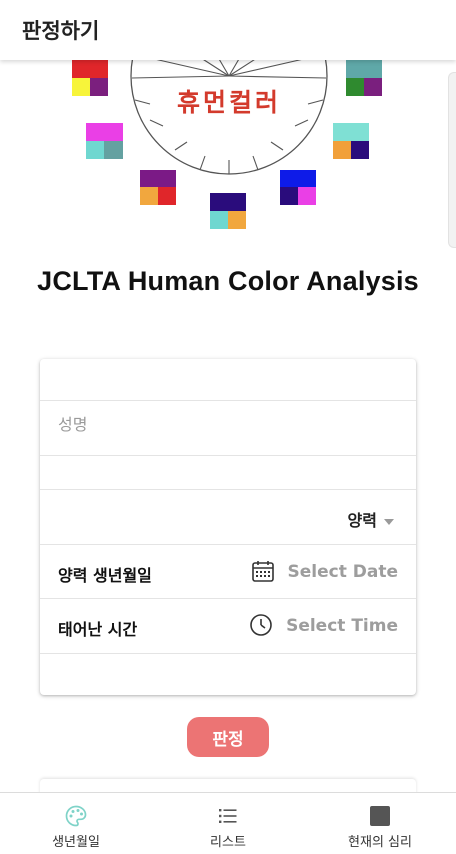 This screenshot has width=456, height=854. I want to click on square-icon, so click(380, 816).